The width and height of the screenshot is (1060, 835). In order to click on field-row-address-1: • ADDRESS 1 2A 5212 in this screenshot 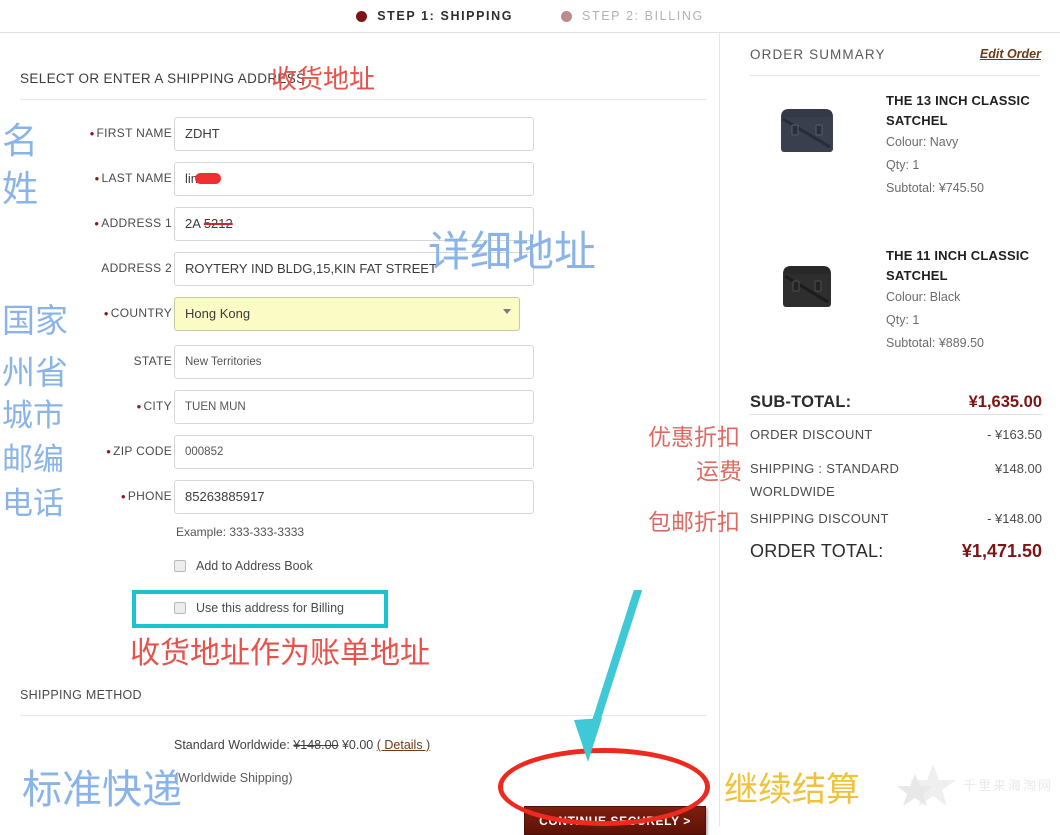, I will do `click(360, 226)`.